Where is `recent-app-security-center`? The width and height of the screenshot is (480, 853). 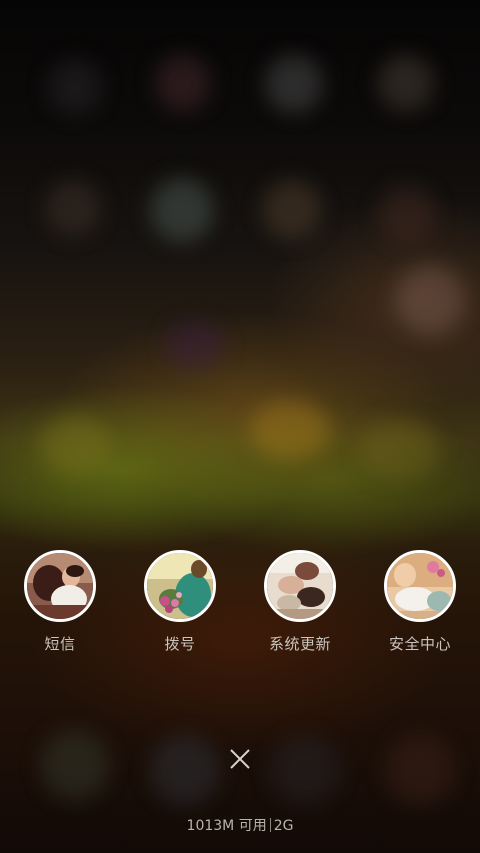
recent-app-security-center is located at coordinates (420, 586).